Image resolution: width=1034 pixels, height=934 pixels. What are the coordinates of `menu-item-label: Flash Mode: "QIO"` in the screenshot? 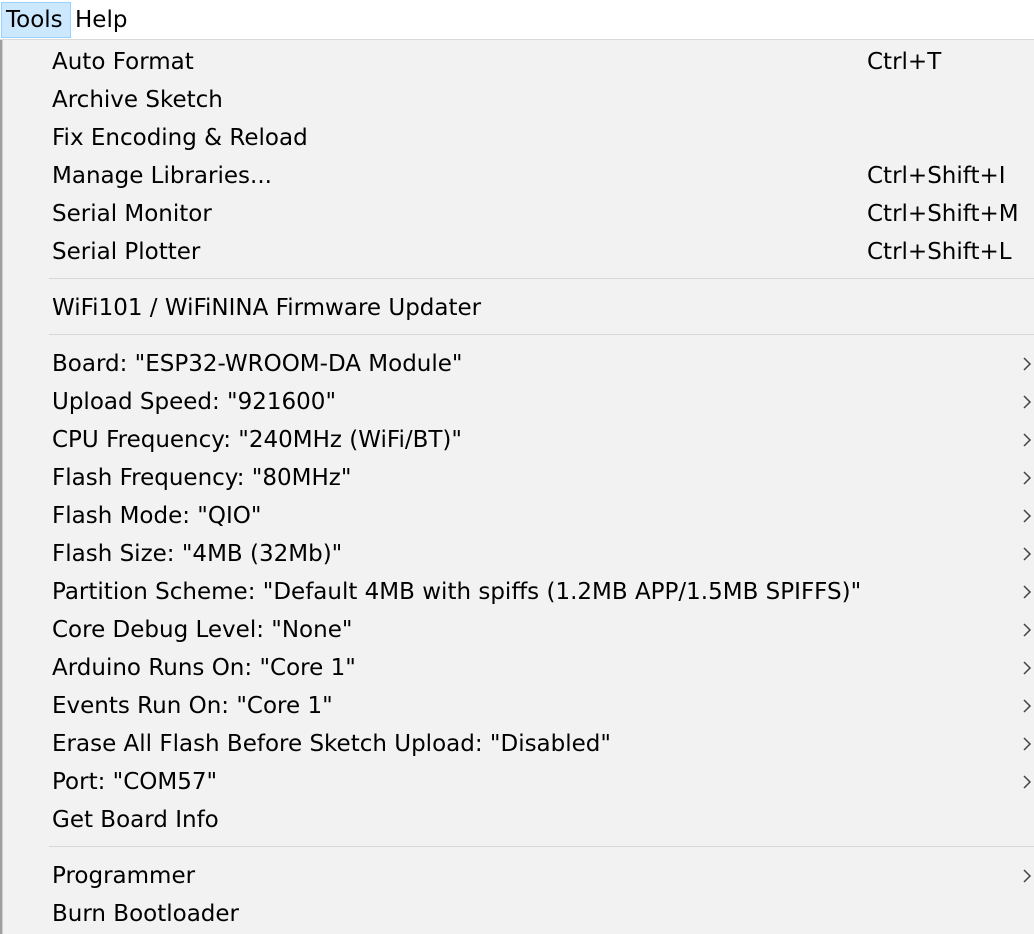 It's located at (157, 516).